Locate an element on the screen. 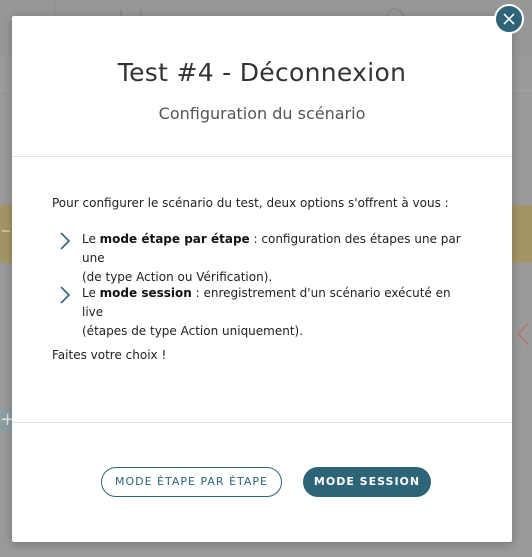 The height and width of the screenshot is (557, 532). mode-session-button: MODE SESSION is located at coordinates (367, 482).